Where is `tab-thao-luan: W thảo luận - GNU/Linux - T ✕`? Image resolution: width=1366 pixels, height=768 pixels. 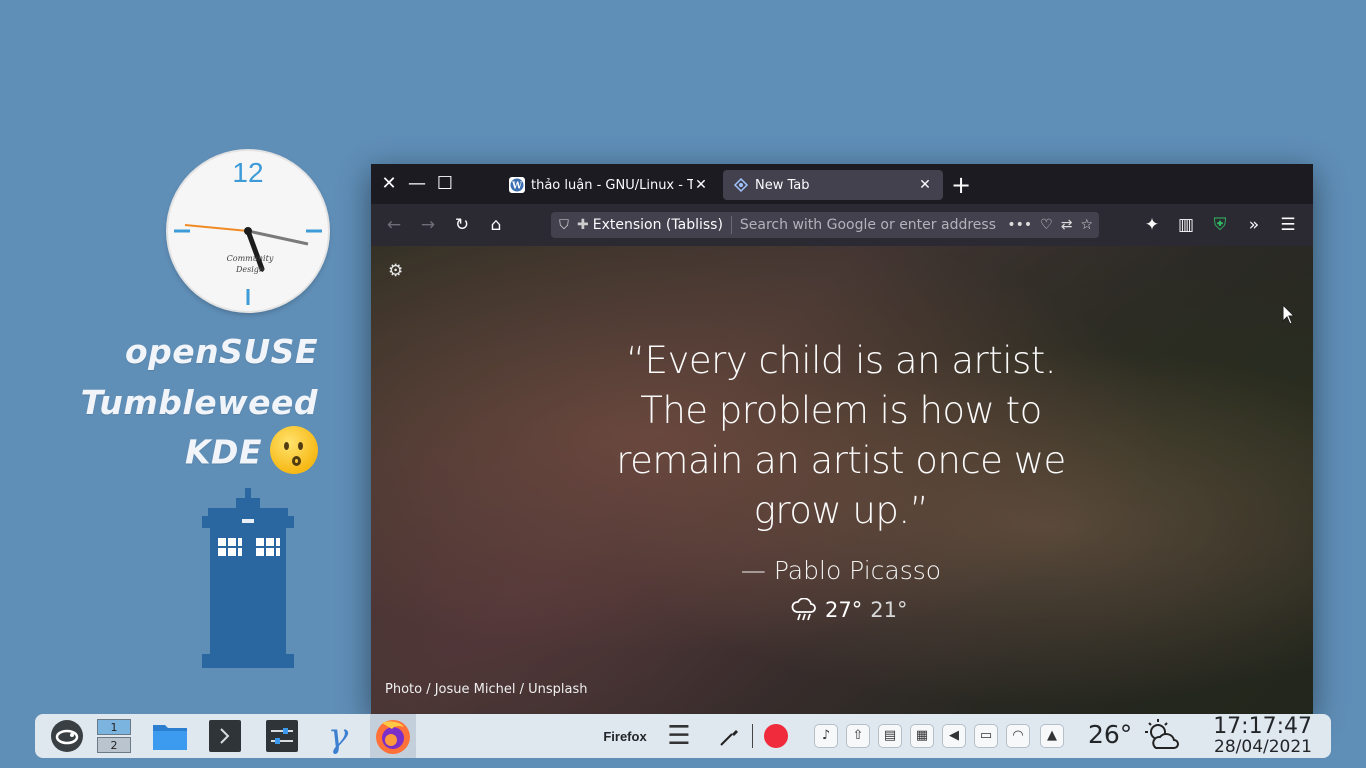
tab-thao-luan: W thảo luận - GNU/Linux - T ✕ is located at coordinates (609, 185).